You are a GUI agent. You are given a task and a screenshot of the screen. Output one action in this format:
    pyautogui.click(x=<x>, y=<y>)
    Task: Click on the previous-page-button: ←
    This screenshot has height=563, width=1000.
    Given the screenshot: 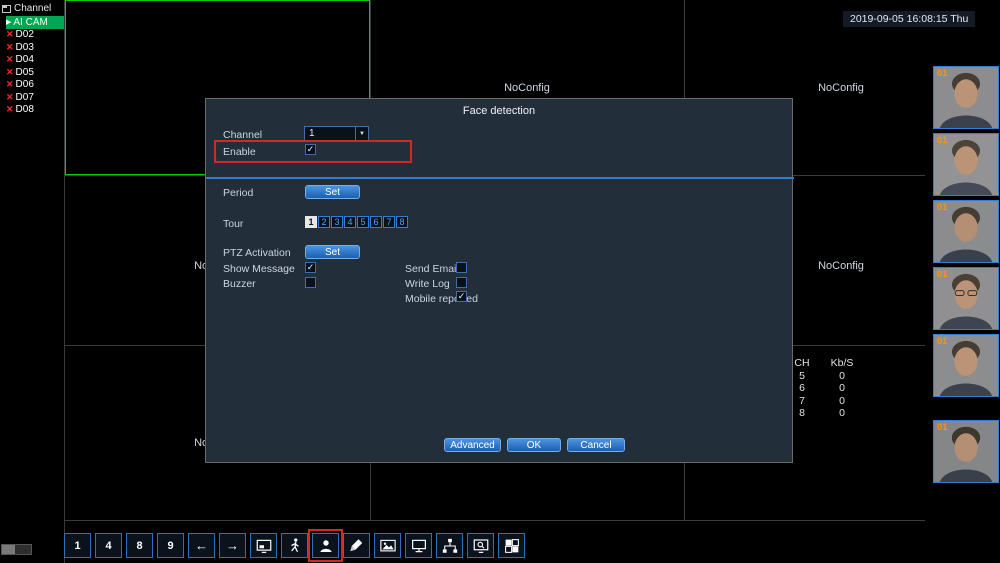 What is the action you would take?
    pyautogui.click(x=201, y=545)
    